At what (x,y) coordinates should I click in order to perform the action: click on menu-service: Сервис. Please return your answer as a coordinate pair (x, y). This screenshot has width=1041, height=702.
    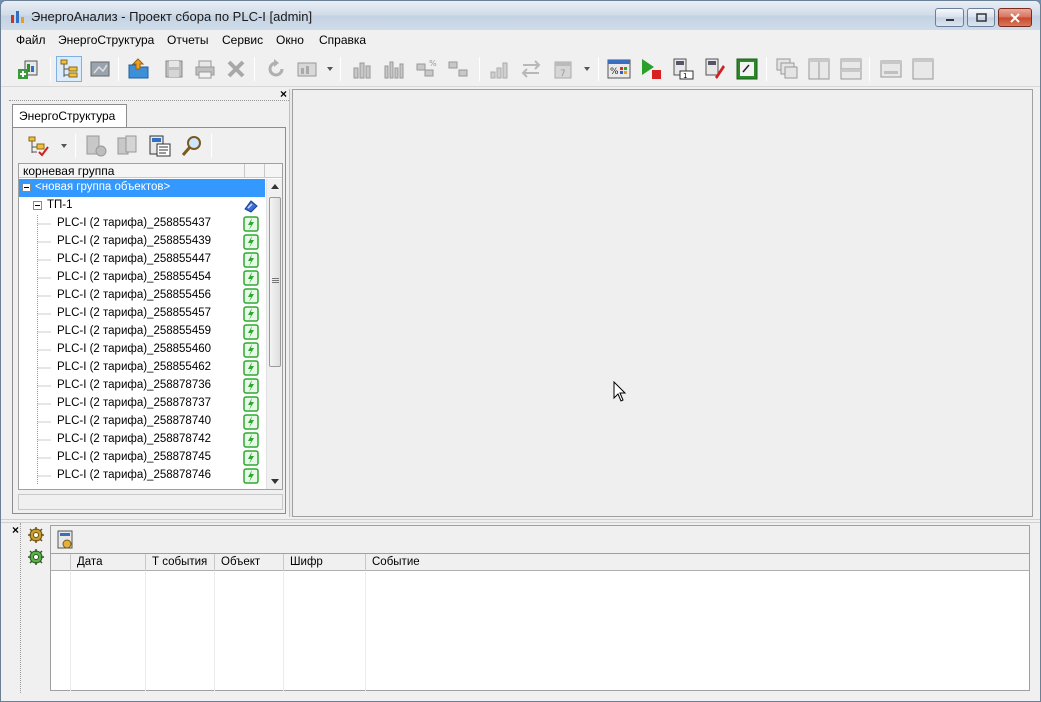
    Looking at the image, I should click on (242, 40).